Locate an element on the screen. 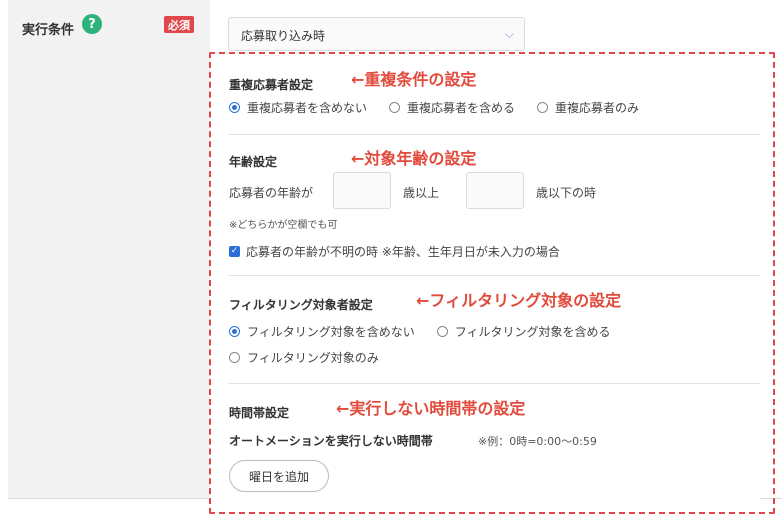 This screenshot has height=516, width=782. duplicate-option-only: 重複応募者のみ is located at coordinates (588, 107).